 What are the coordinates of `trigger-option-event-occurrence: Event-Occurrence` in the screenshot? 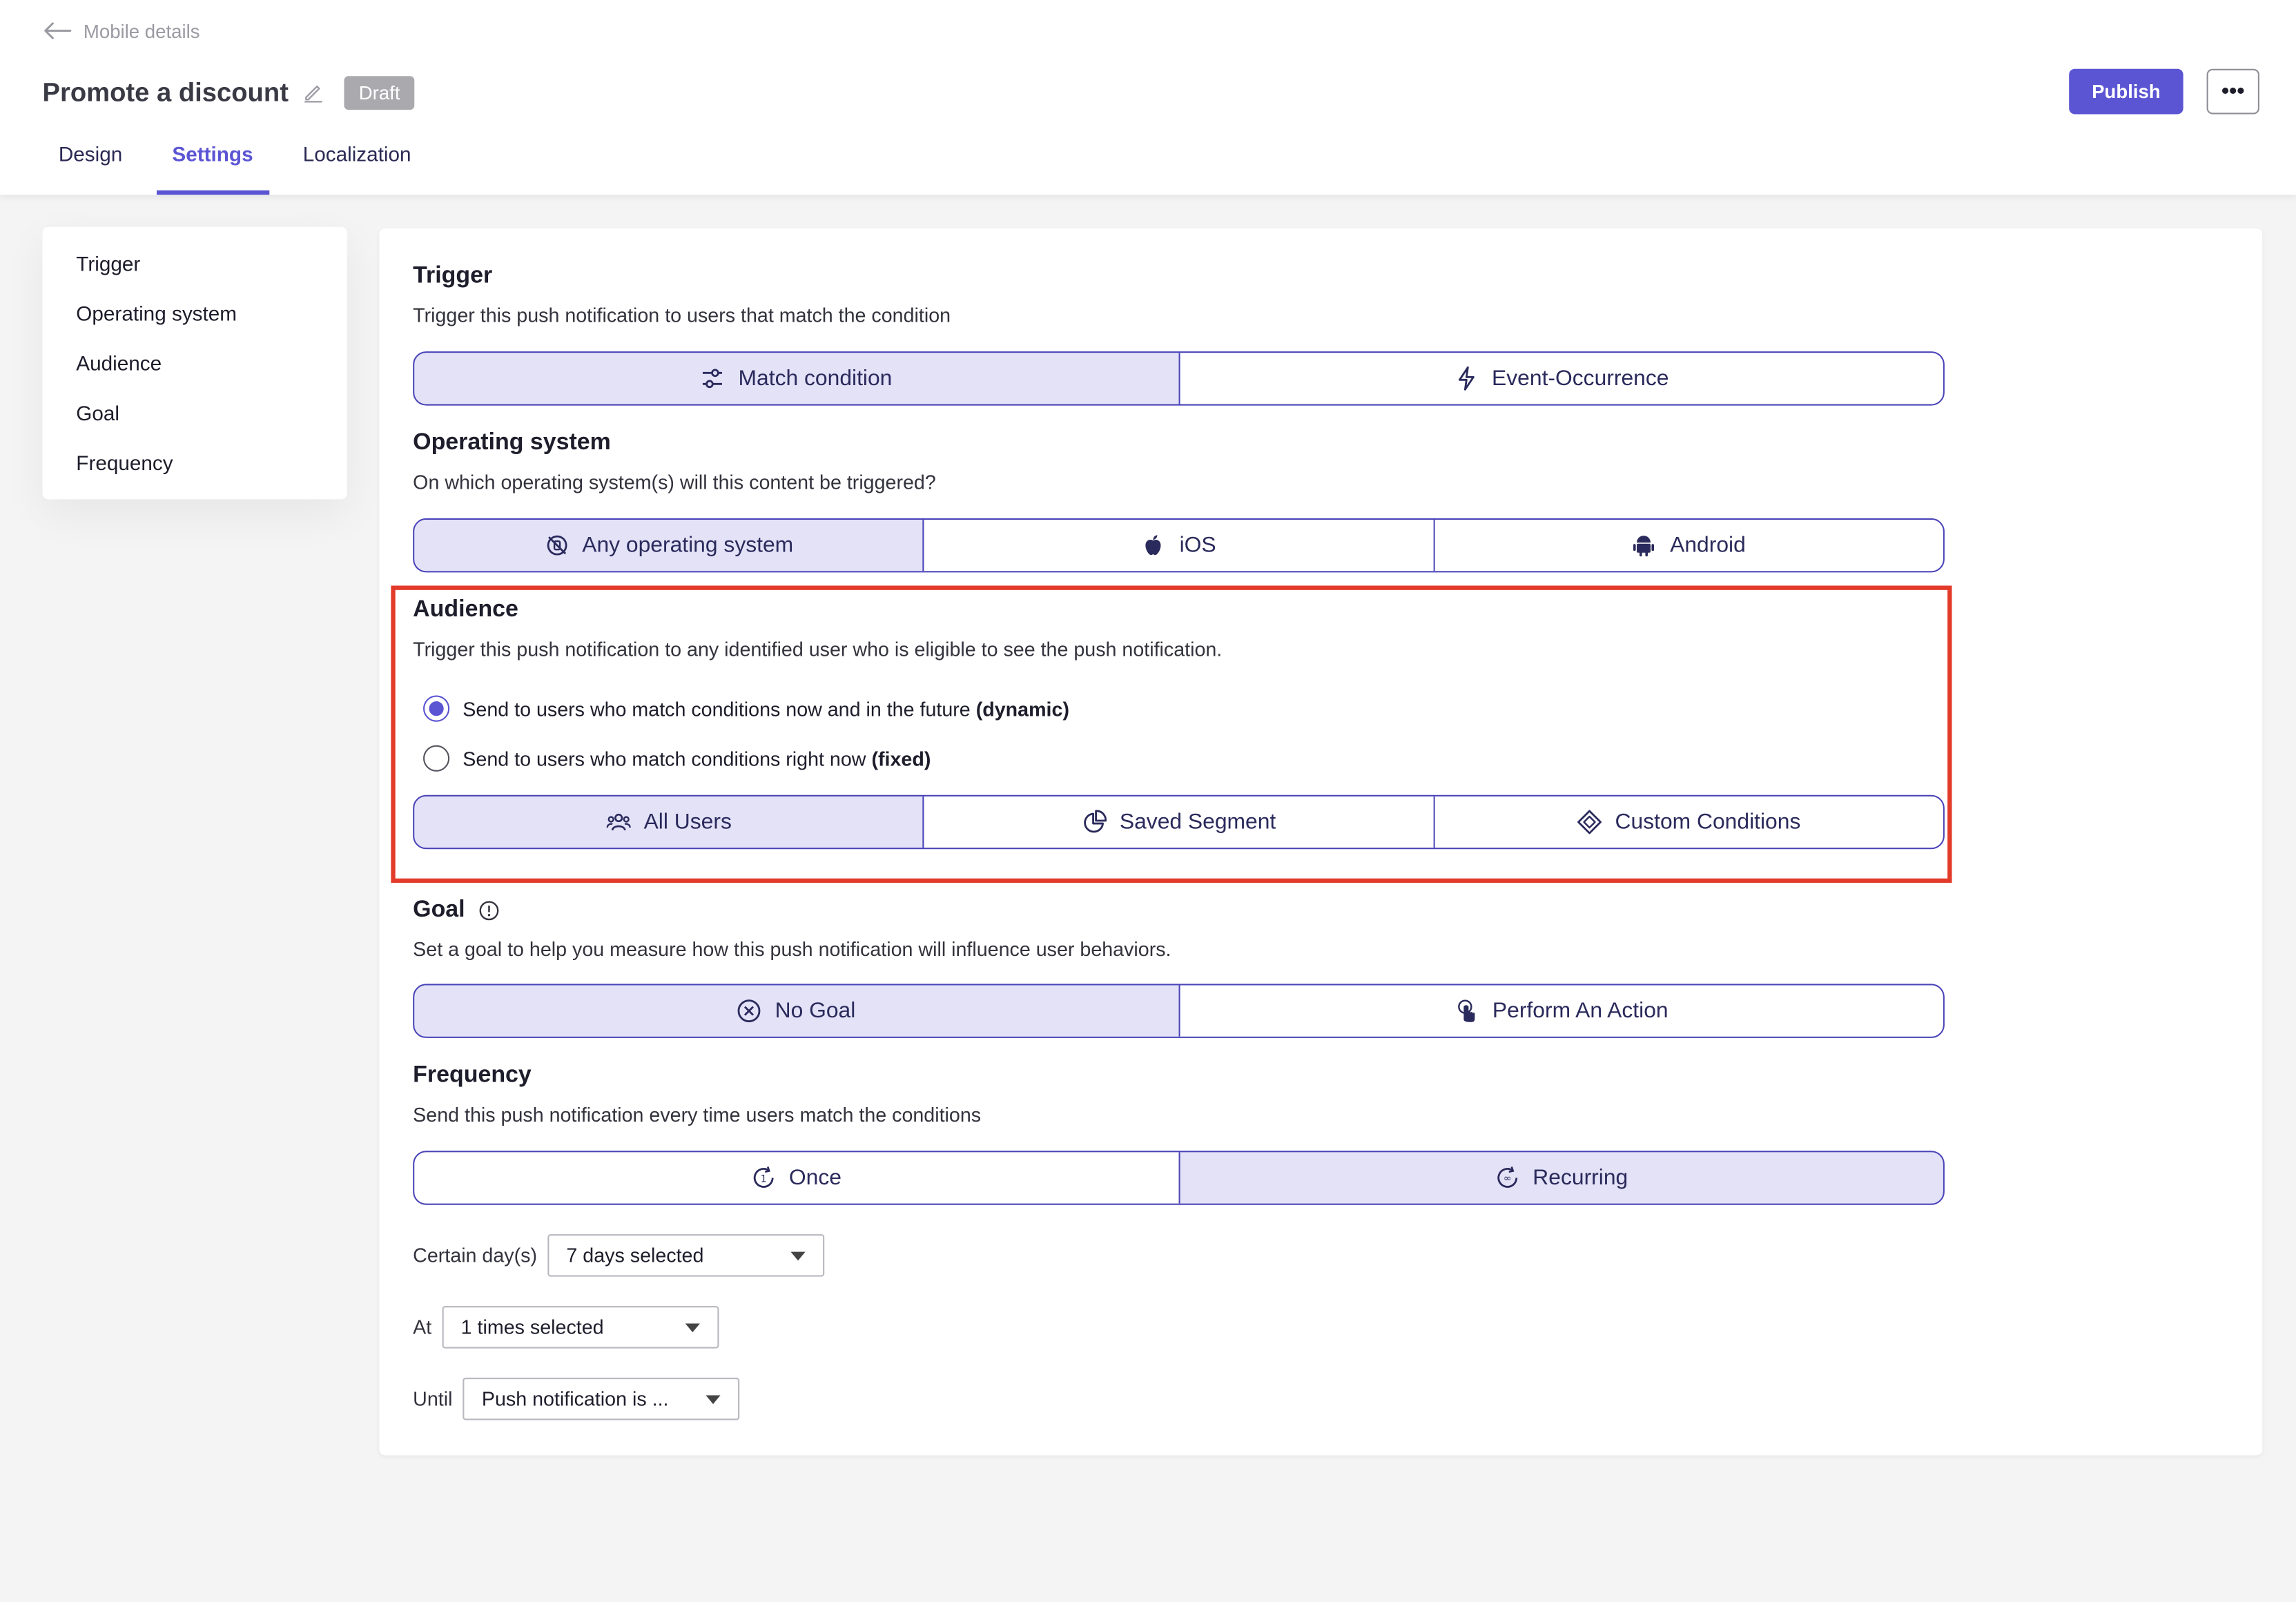 It's located at (1561, 379).